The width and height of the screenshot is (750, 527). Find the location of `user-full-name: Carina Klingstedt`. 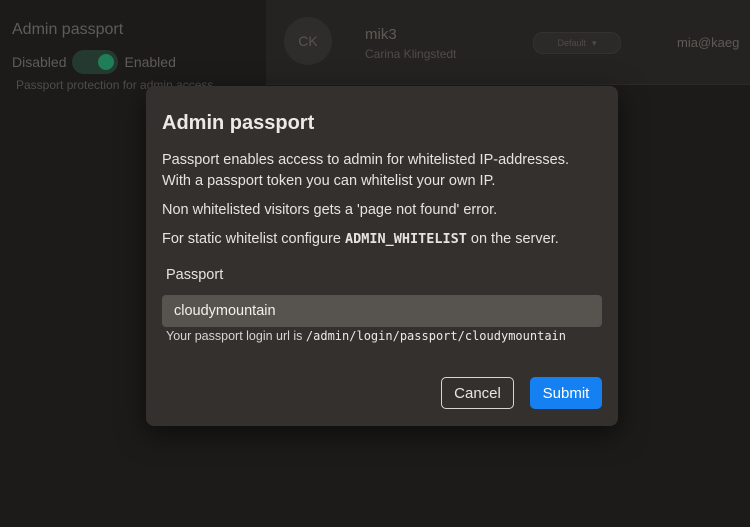

user-full-name: Carina Klingstedt is located at coordinates (411, 54).